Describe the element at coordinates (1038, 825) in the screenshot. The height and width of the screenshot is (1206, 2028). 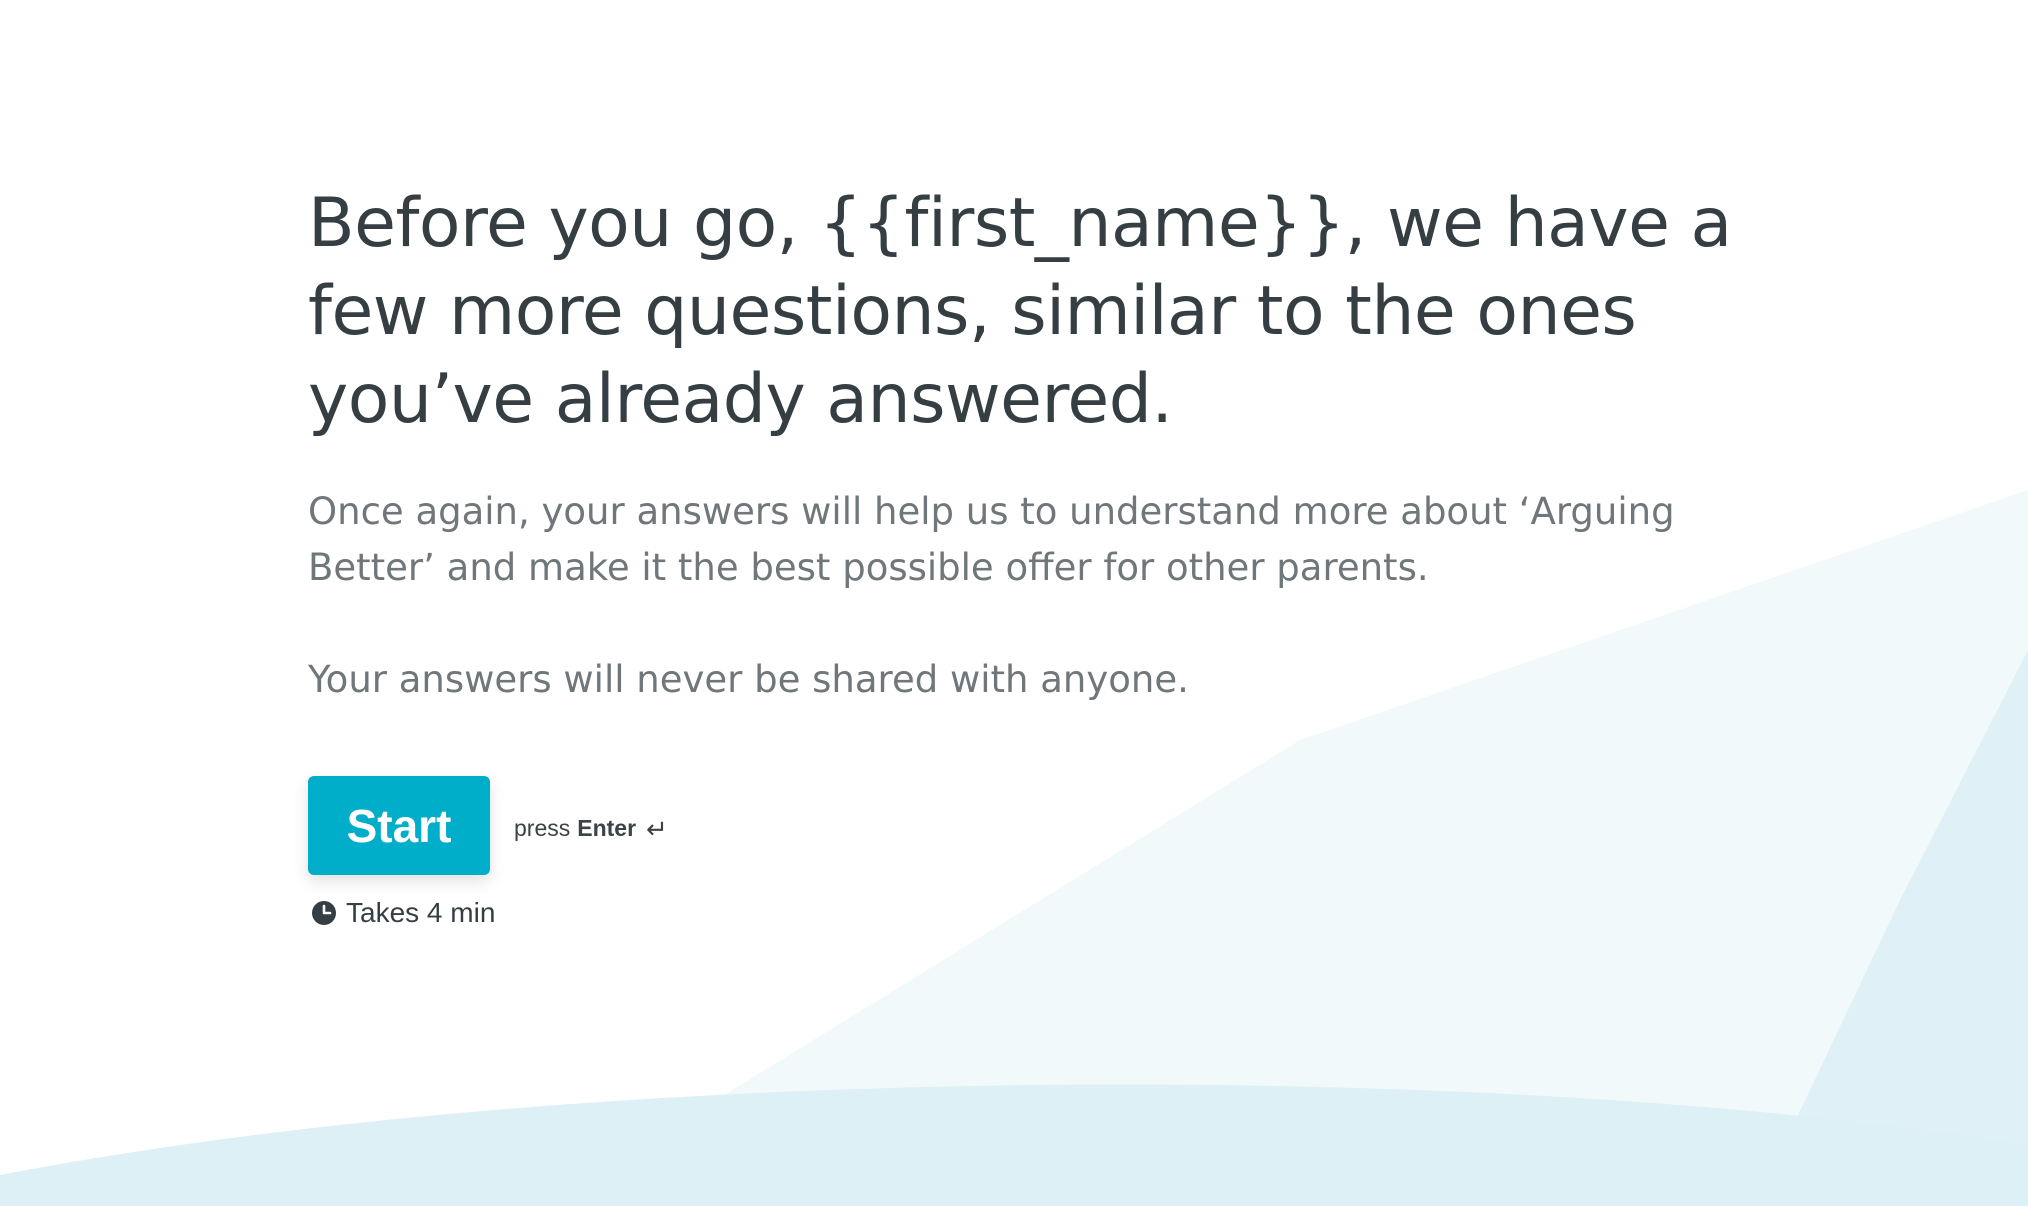
I see `start-row: Start press Enter ↵` at that location.